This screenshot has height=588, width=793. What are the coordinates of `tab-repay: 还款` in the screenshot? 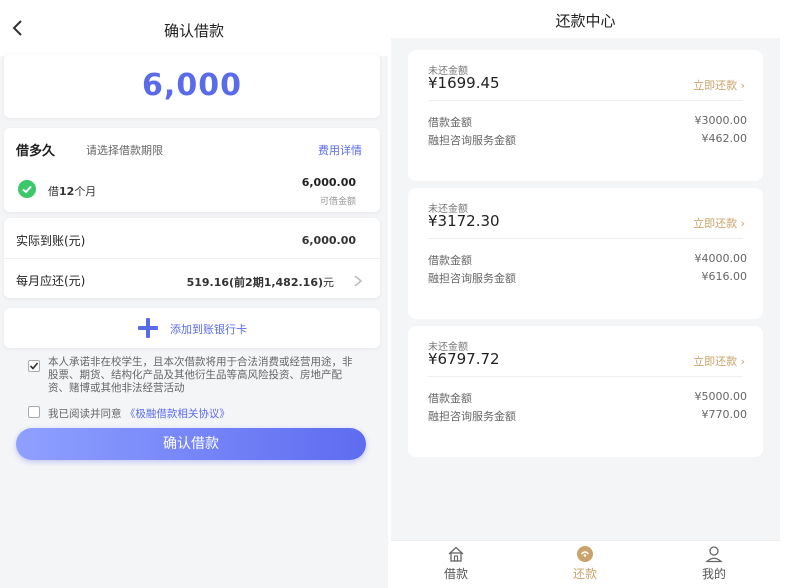 It's located at (585, 563).